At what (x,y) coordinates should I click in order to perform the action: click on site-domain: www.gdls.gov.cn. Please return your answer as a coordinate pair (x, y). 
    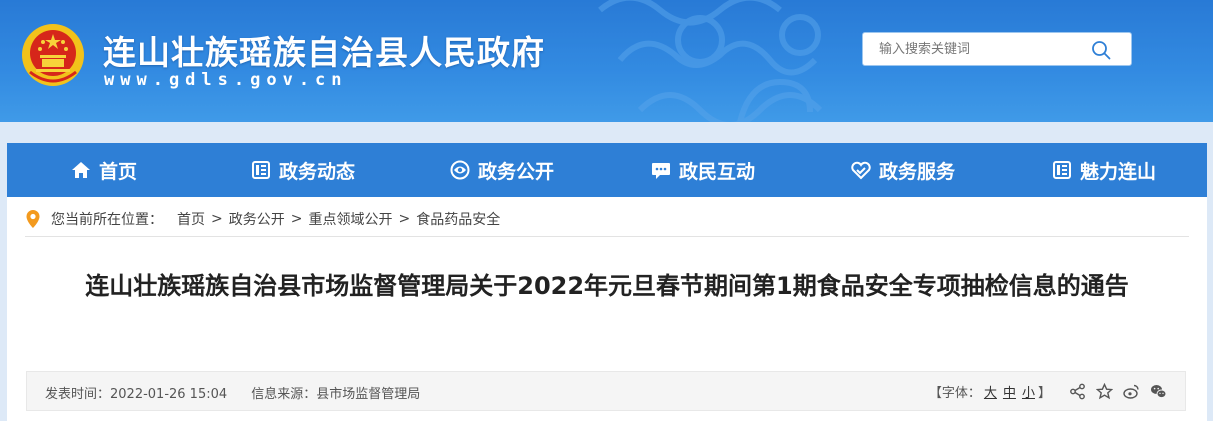
    Looking at the image, I should click on (226, 80).